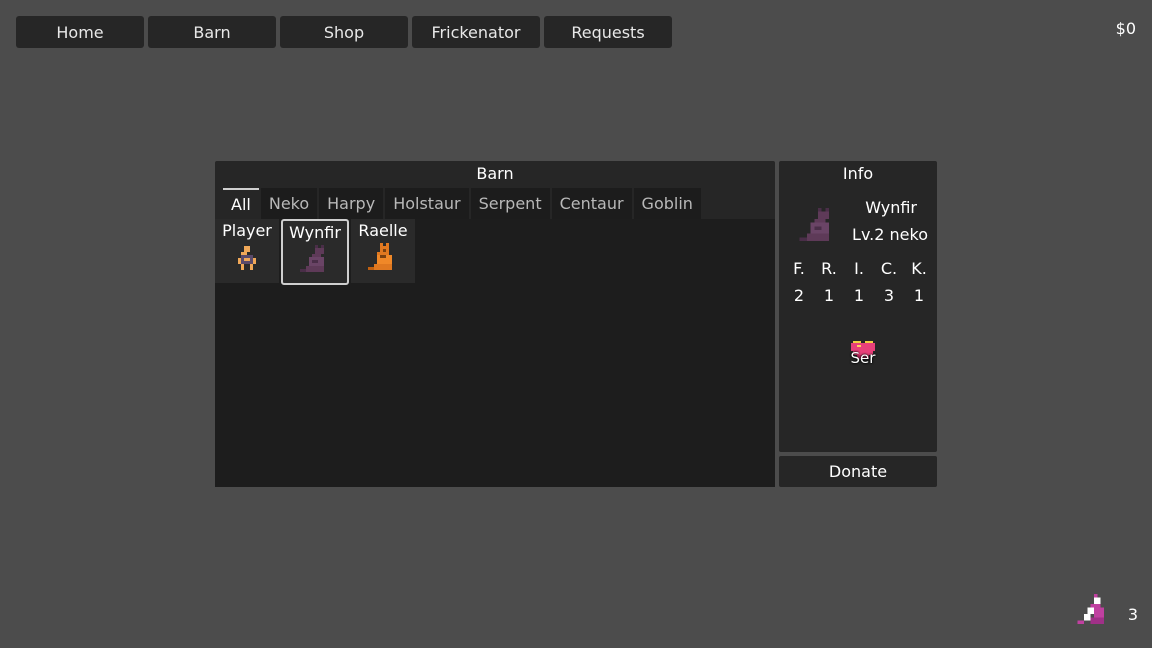 This screenshot has height=648, width=1152. Describe the element at coordinates (351, 203) in the screenshot. I see `tab-harpy: Harpy` at that location.